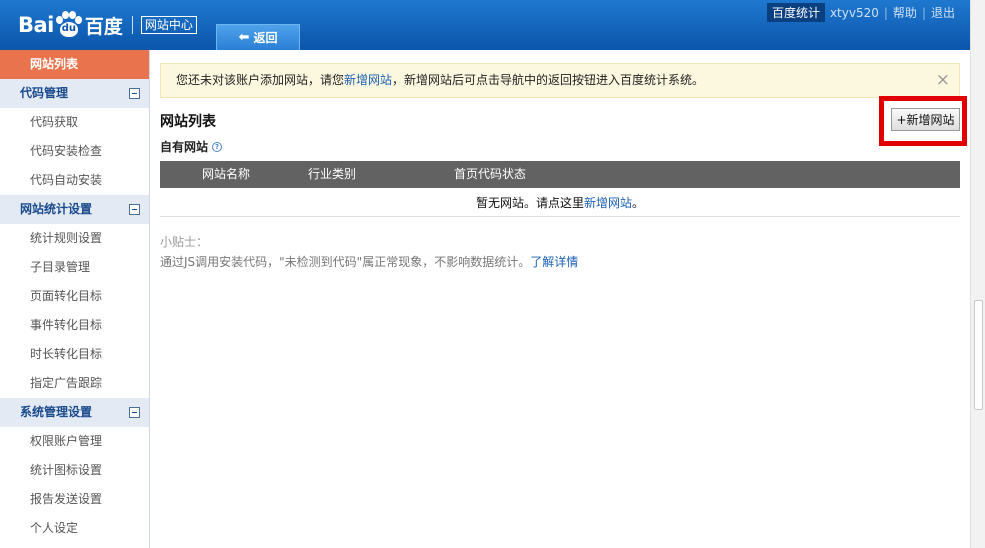  I want to click on paw-icon: du, so click(69, 25).